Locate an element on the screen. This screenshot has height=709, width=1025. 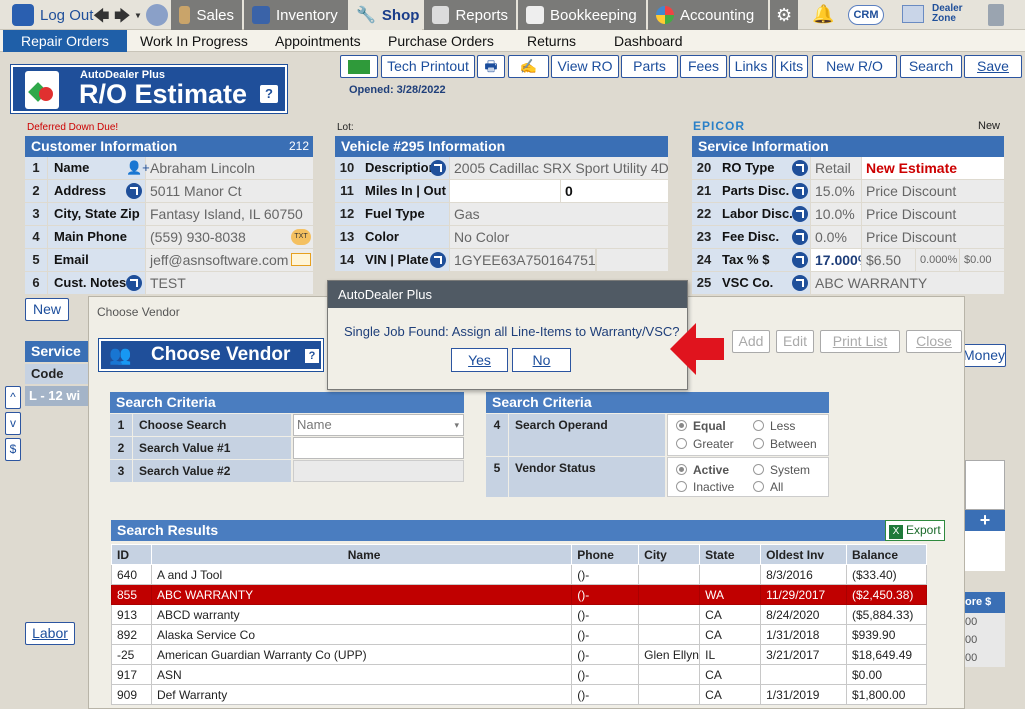
links-button: Links is located at coordinates (751, 66).